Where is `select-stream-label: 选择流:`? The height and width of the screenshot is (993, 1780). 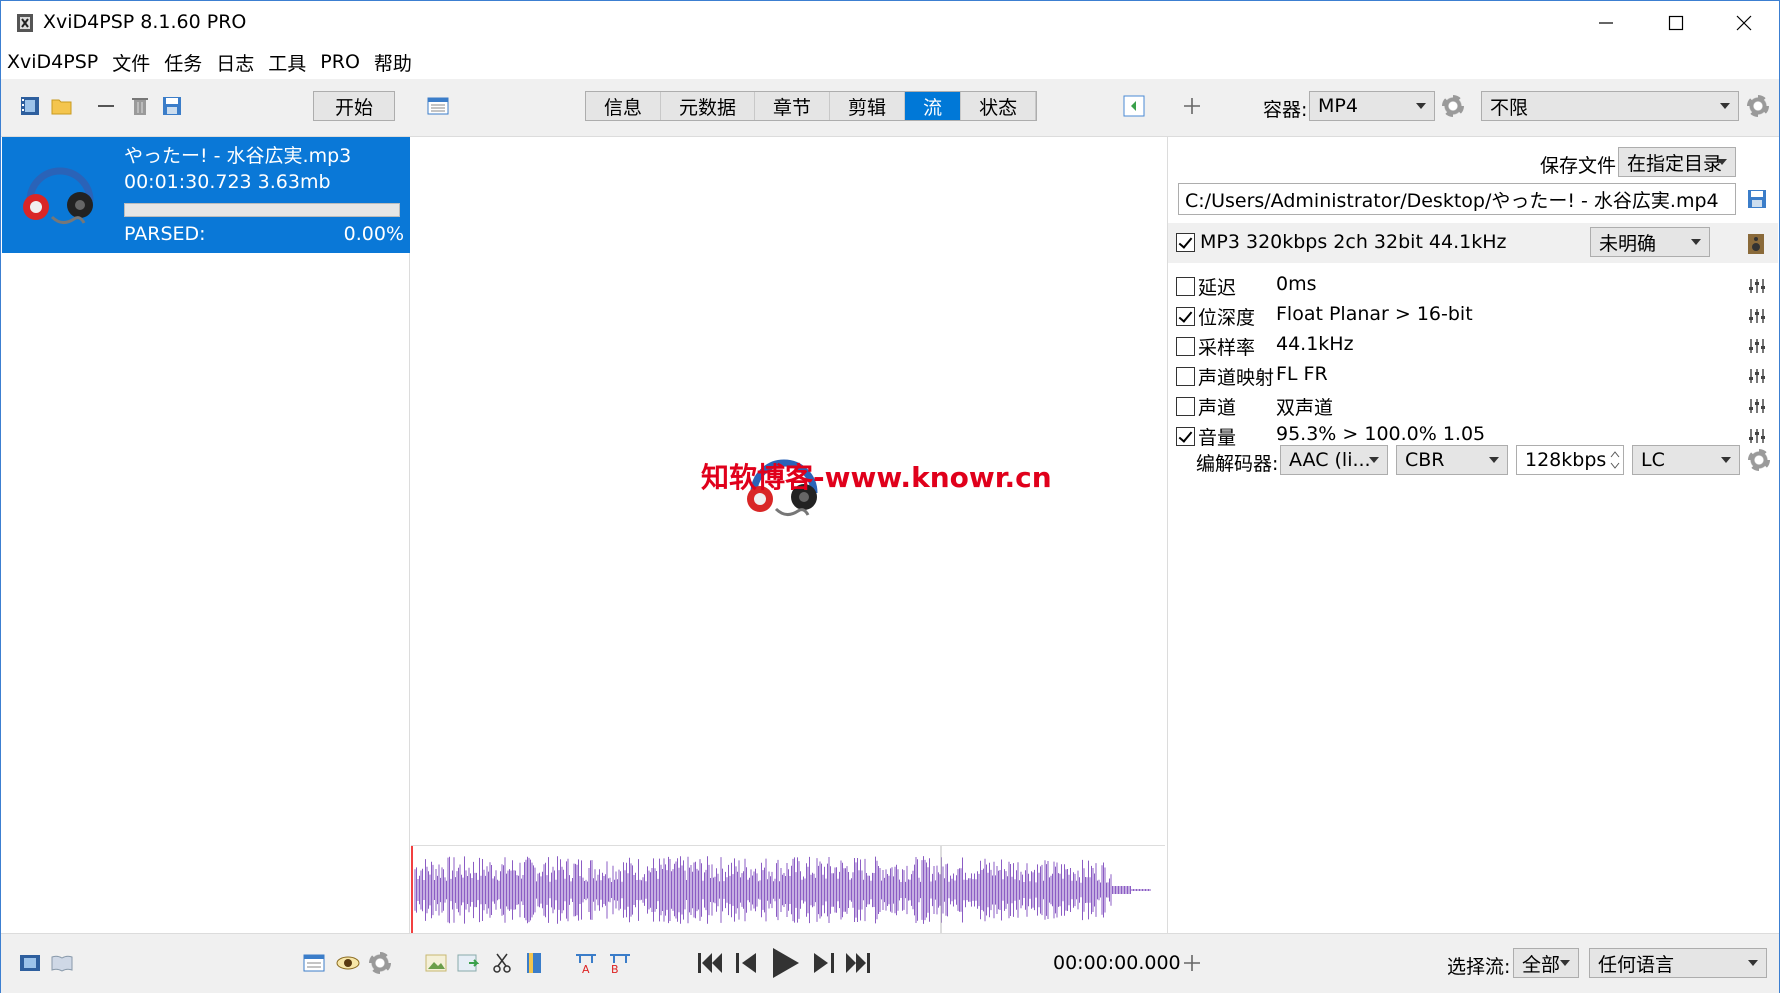 select-stream-label: 选择流: is located at coordinates (1479, 967).